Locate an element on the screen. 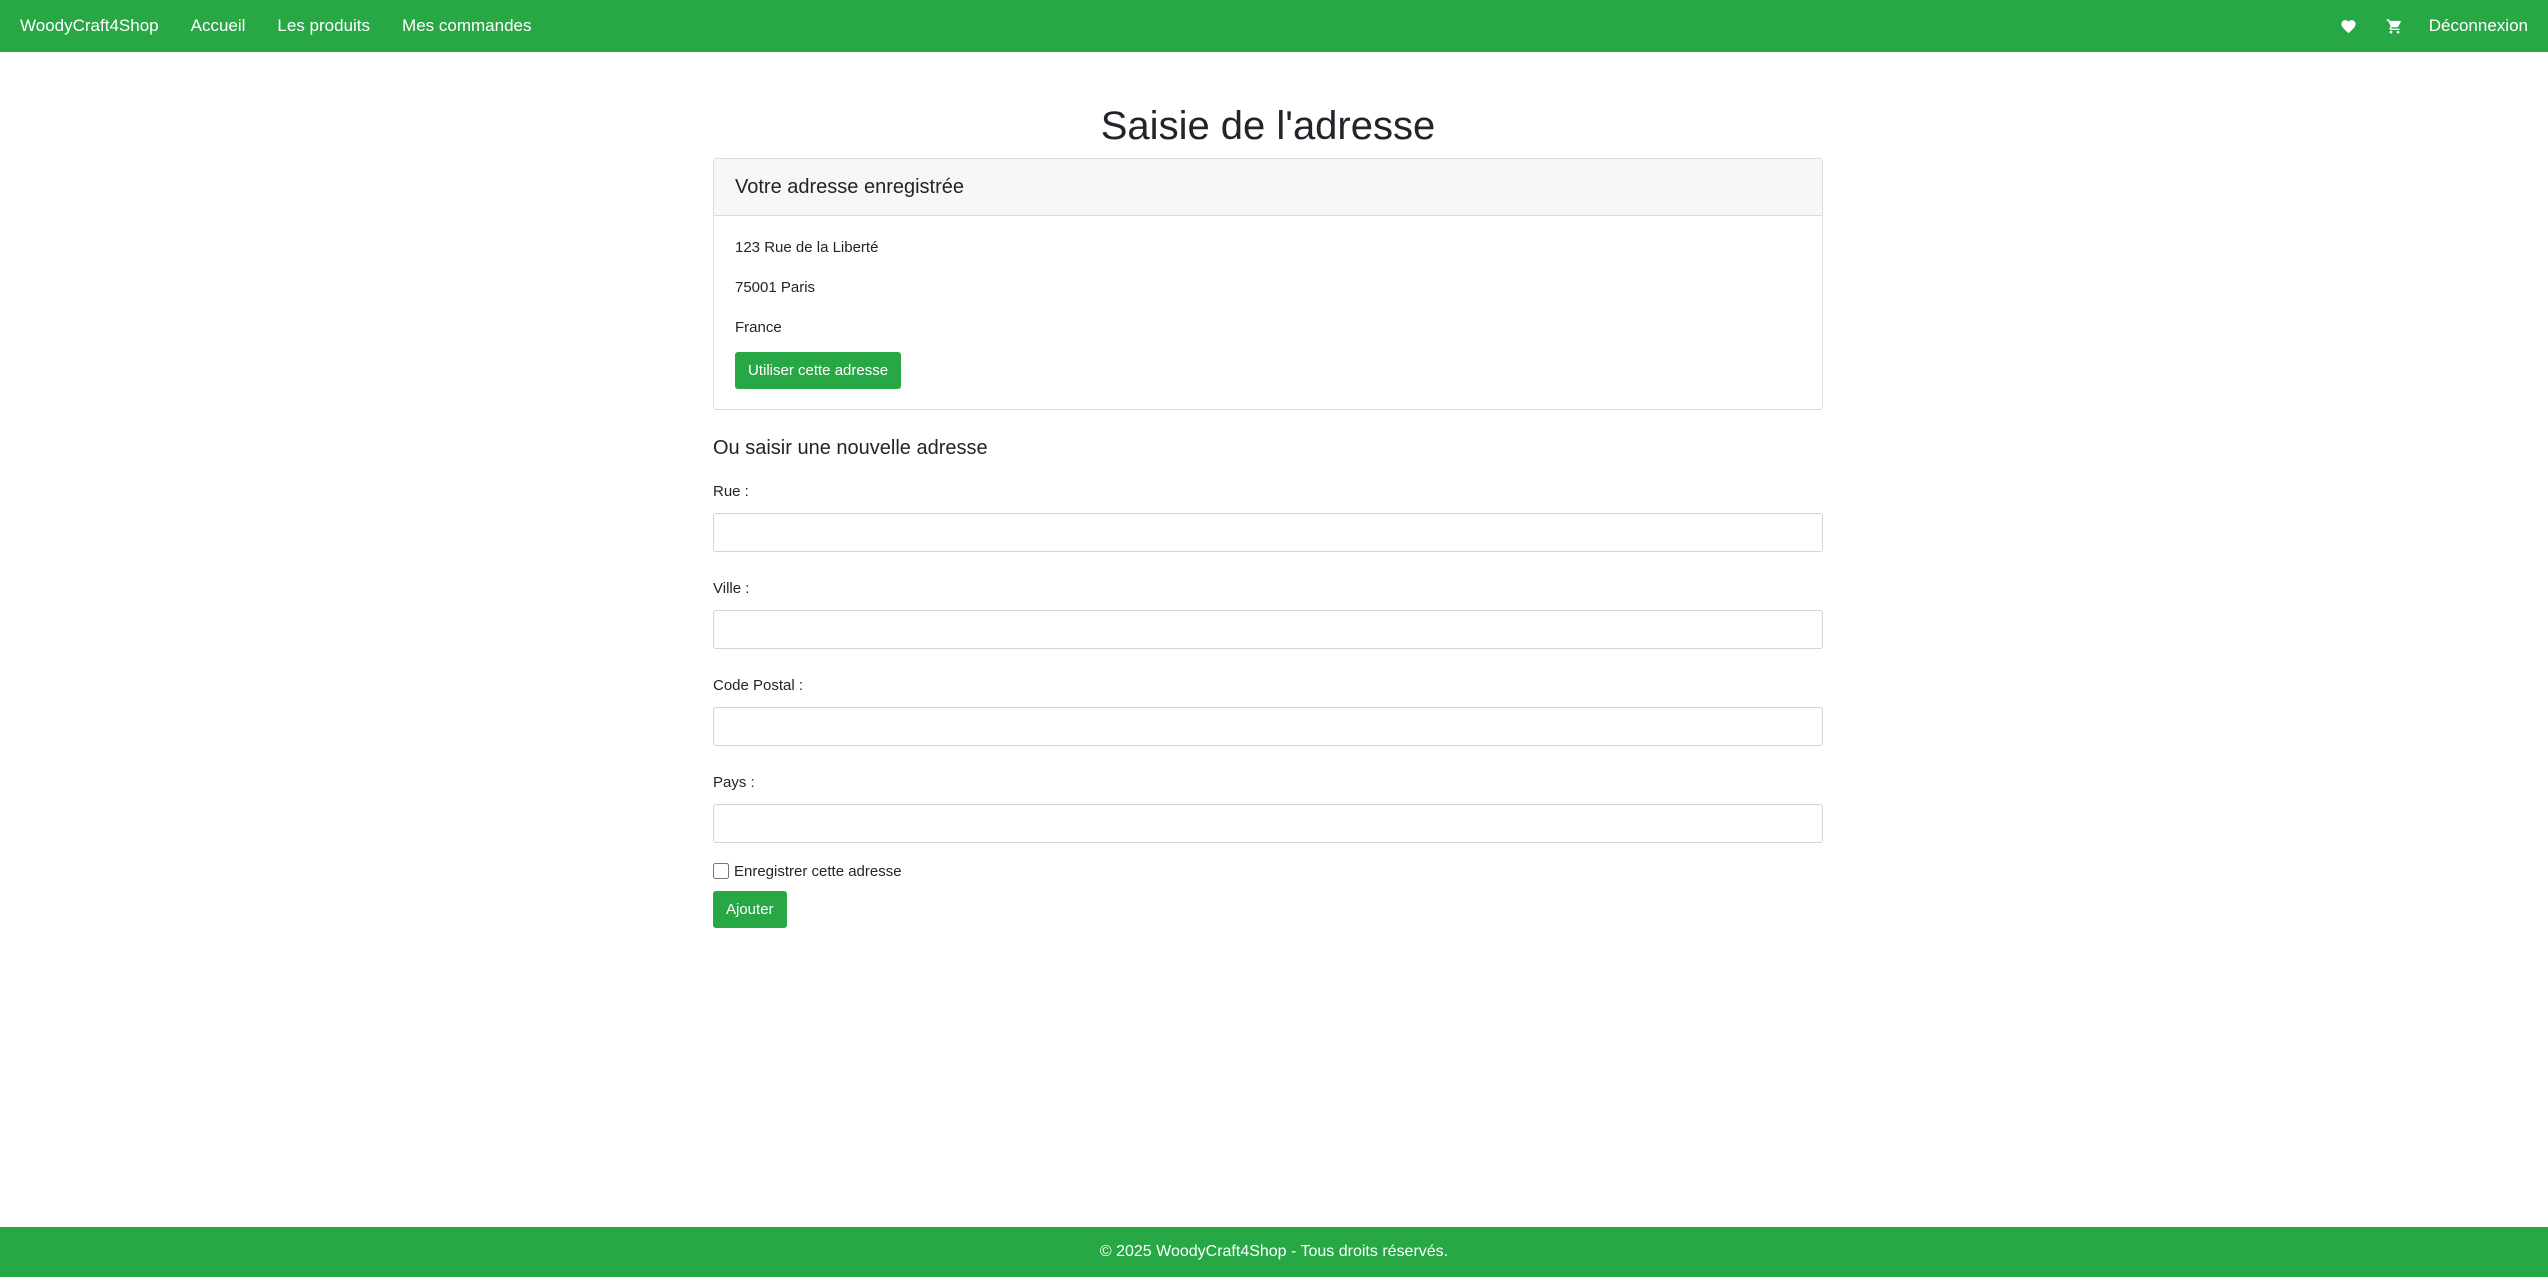 Image resolution: width=2548 pixels, height=1277 pixels. saved-address-country: France is located at coordinates (758, 327).